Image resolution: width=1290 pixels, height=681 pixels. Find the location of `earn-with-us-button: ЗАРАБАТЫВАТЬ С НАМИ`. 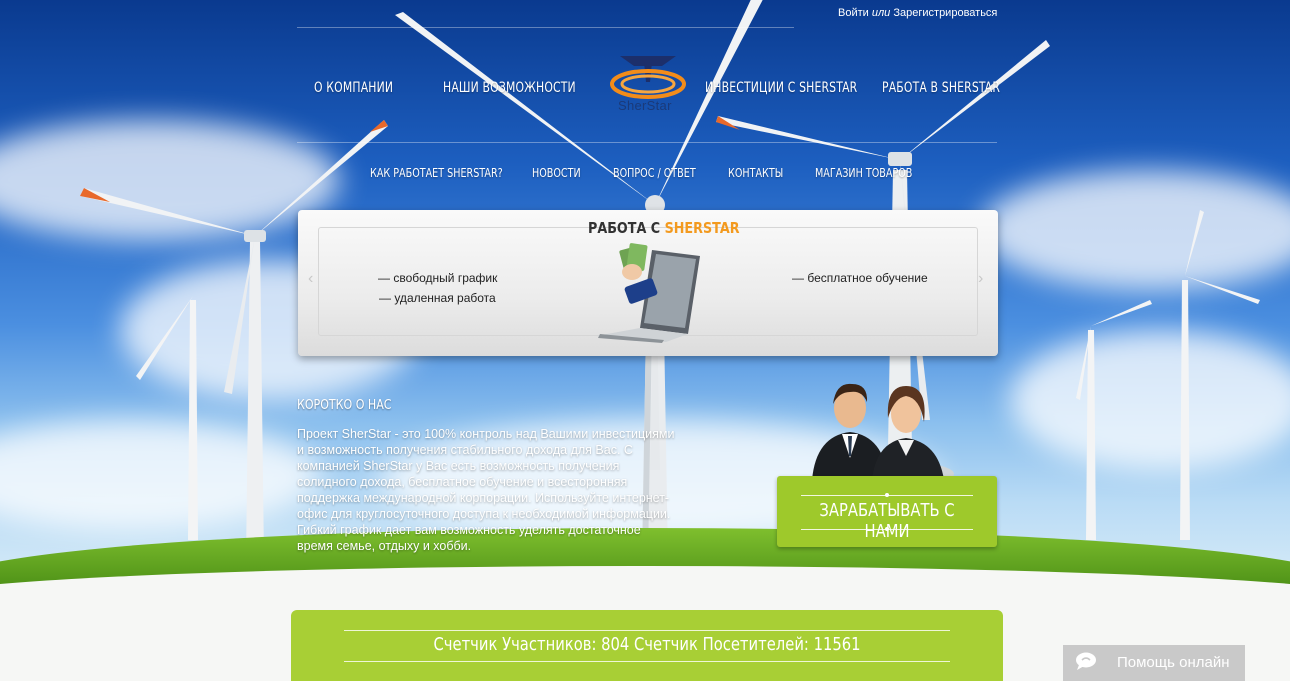

earn-with-us-button: ЗАРАБАТЫВАТЬ С НАМИ is located at coordinates (887, 511).